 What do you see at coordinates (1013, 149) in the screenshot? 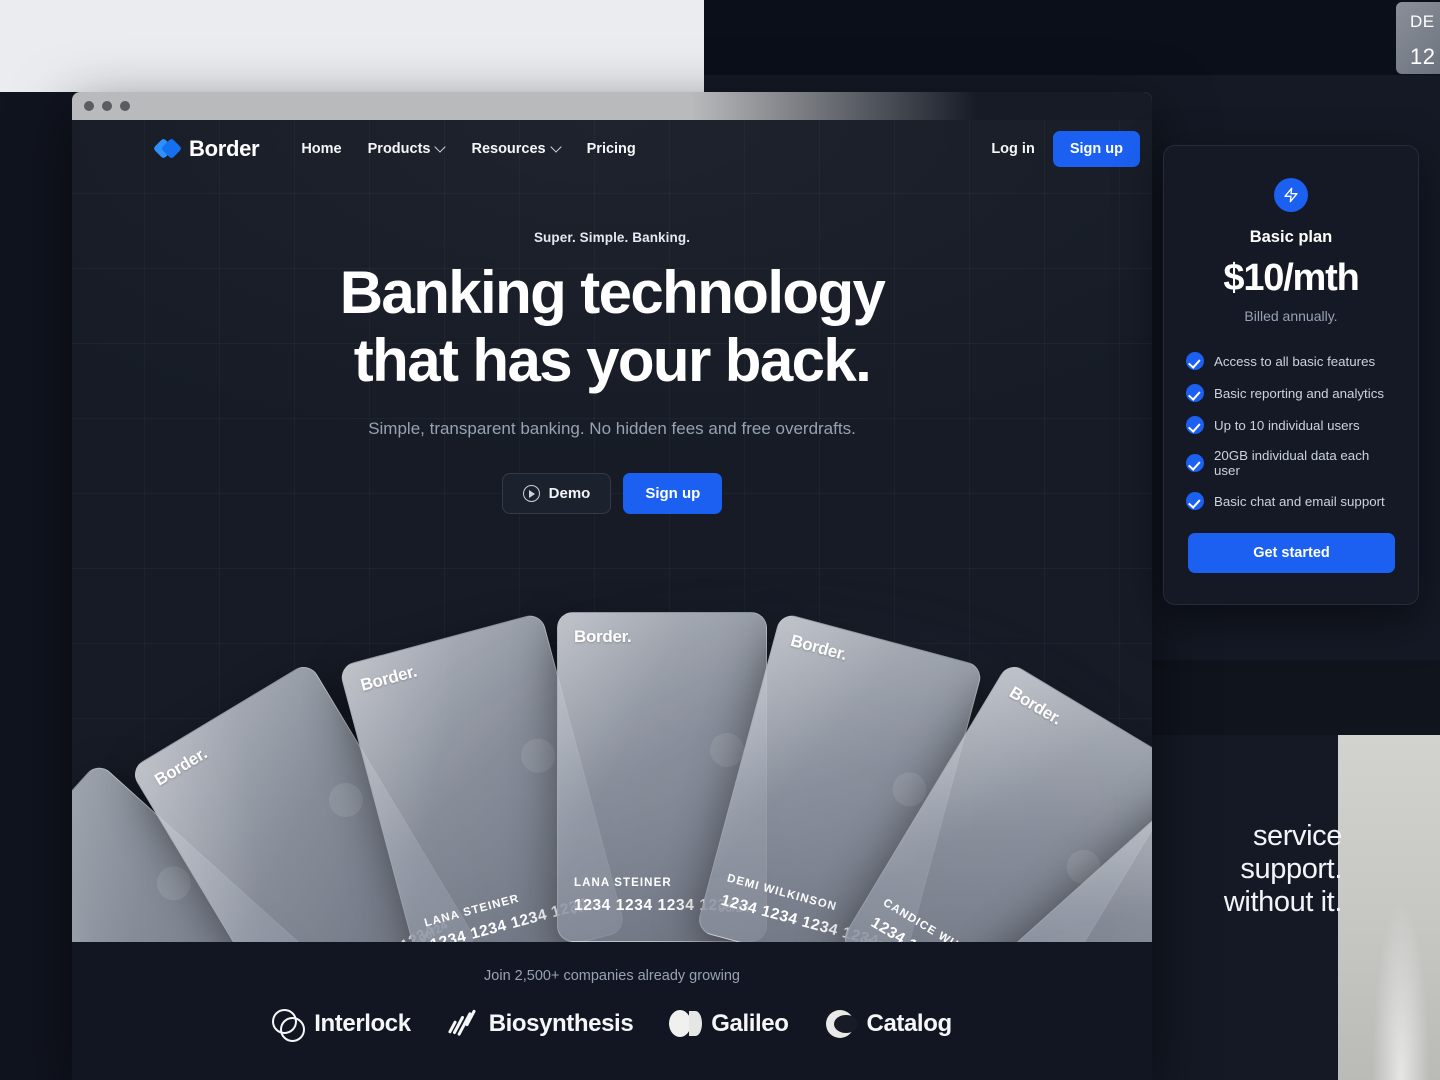
I see `login-link: Log in` at bounding box center [1013, 149].